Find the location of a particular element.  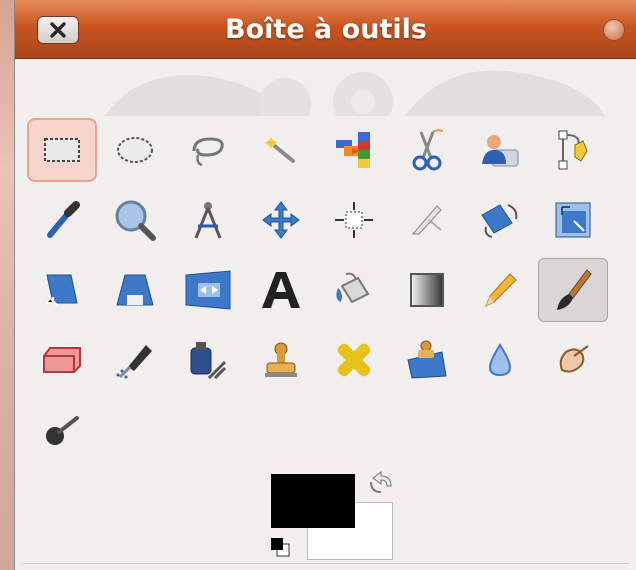

scissors-icon is located at coordinates (428, 150).